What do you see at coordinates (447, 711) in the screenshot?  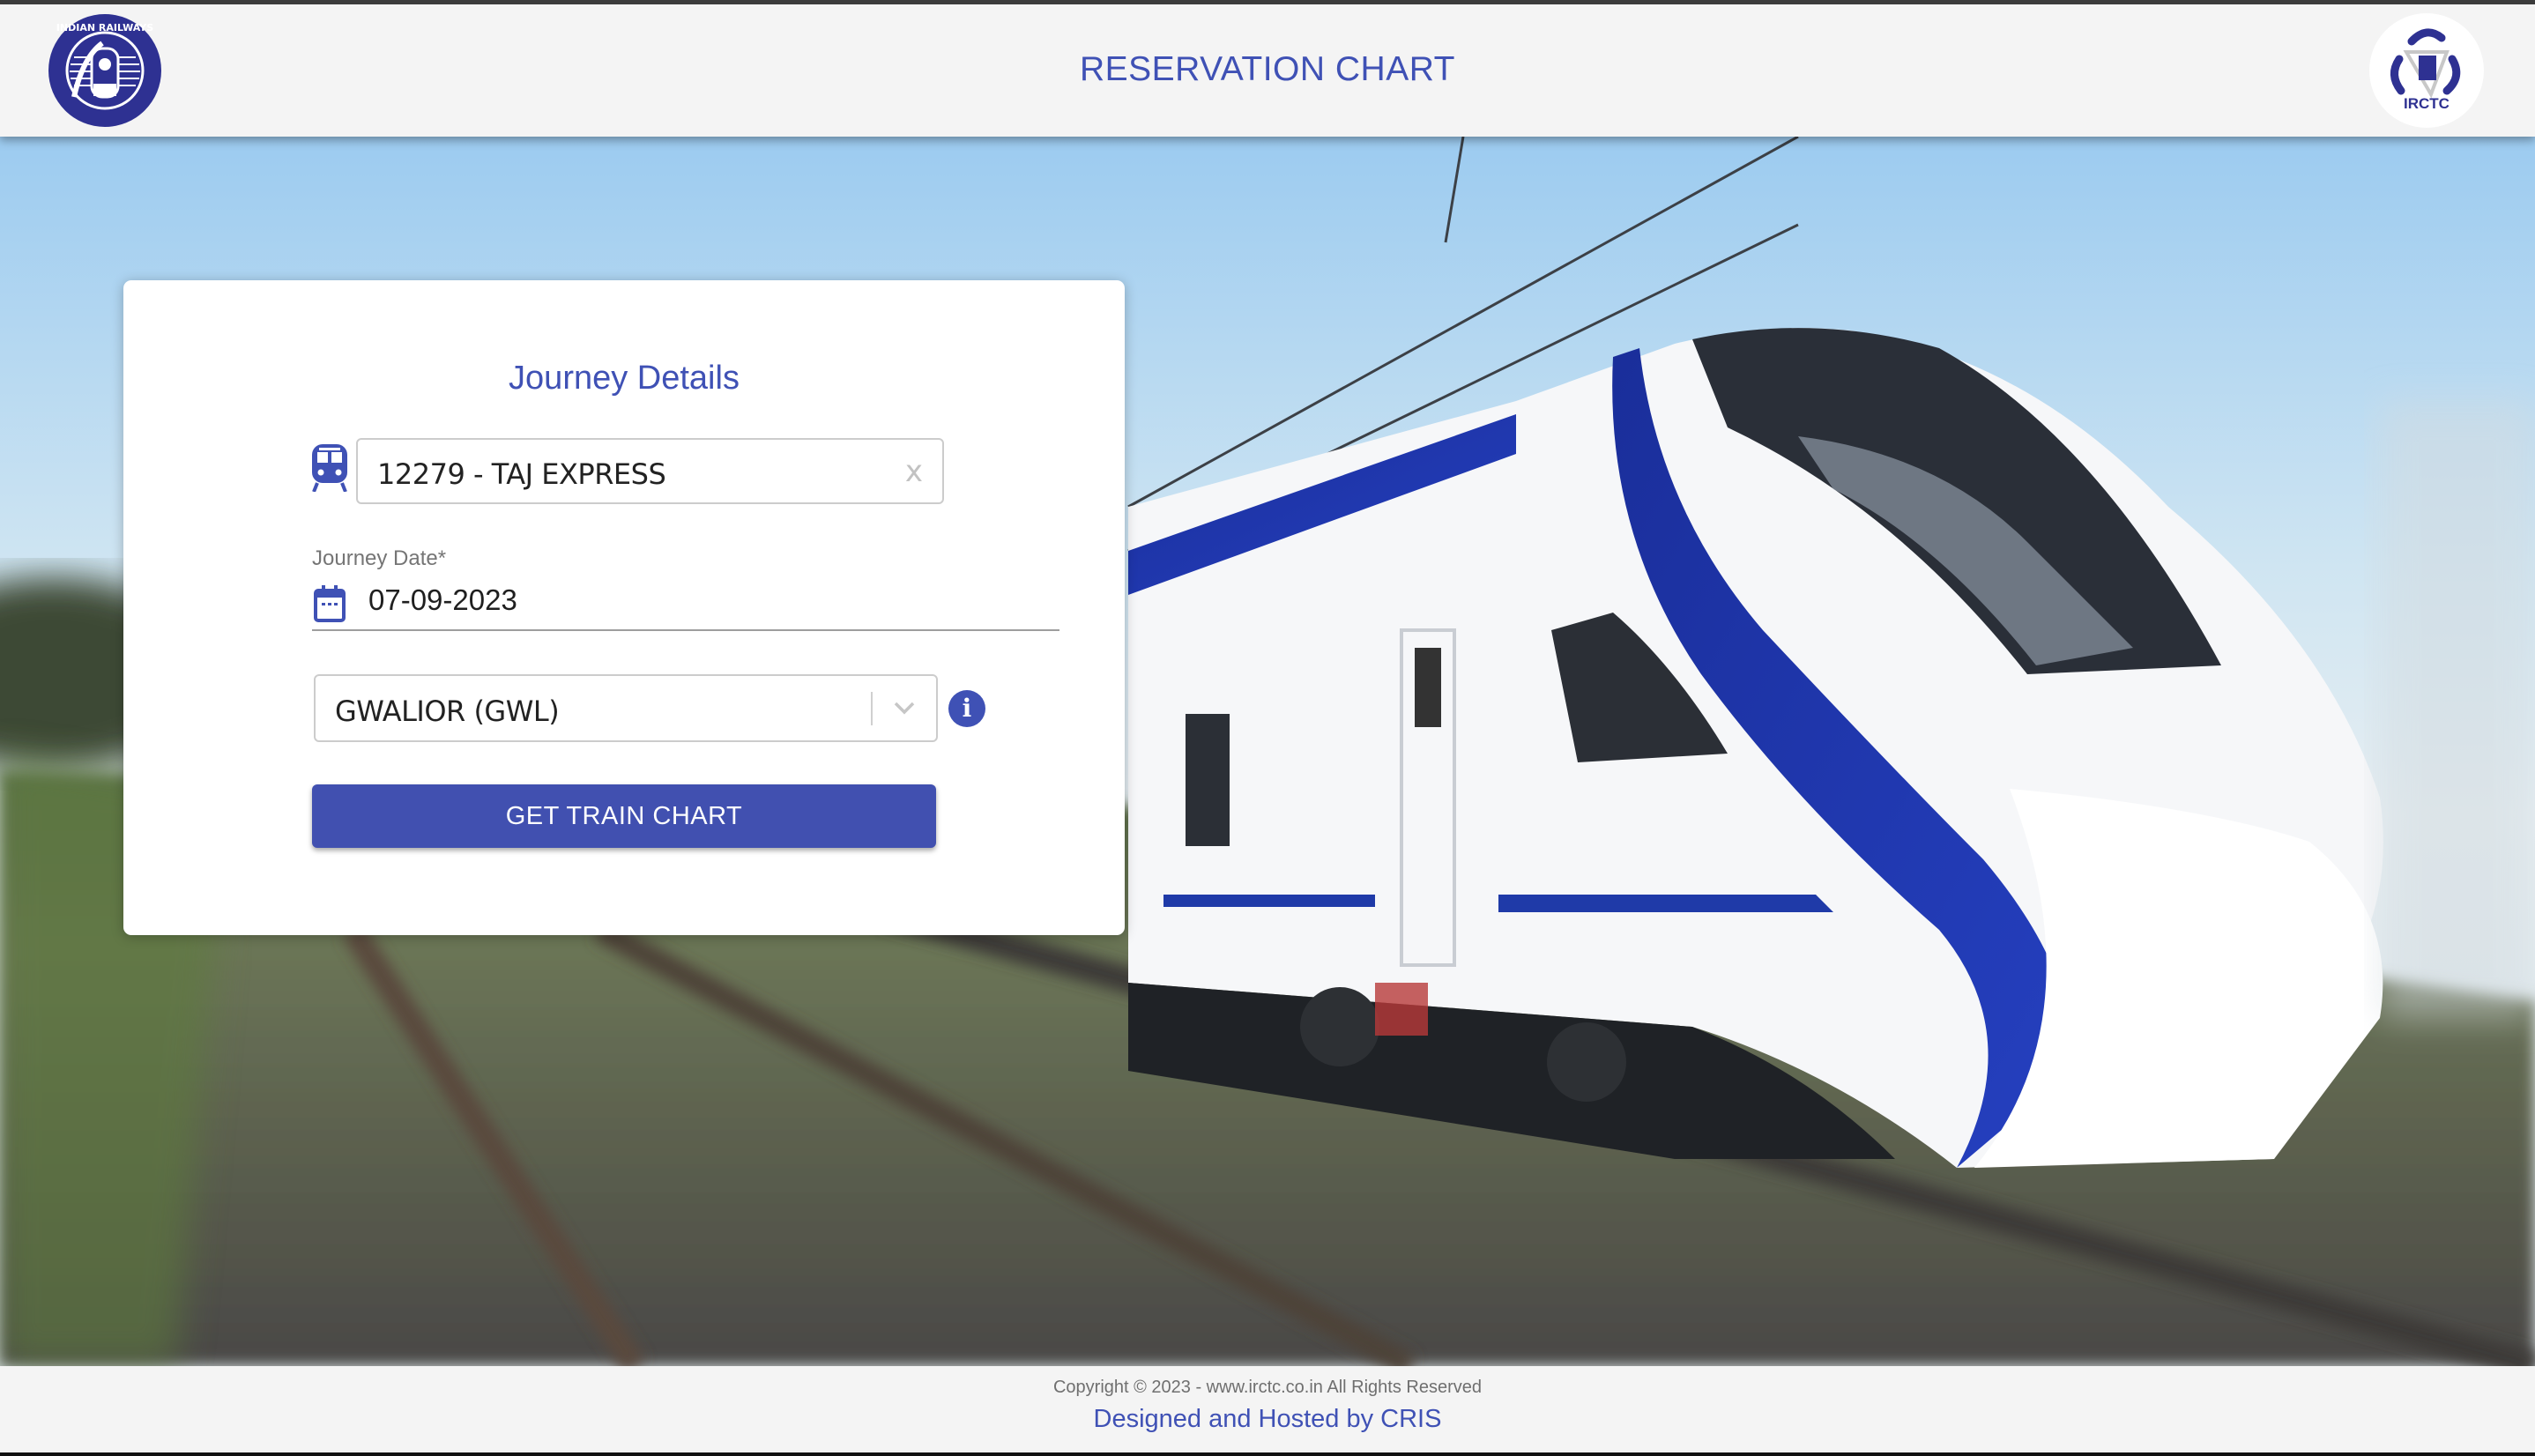 I see `station-select-value: GWALIOR (GWL)` at bounding box center [447, 711].